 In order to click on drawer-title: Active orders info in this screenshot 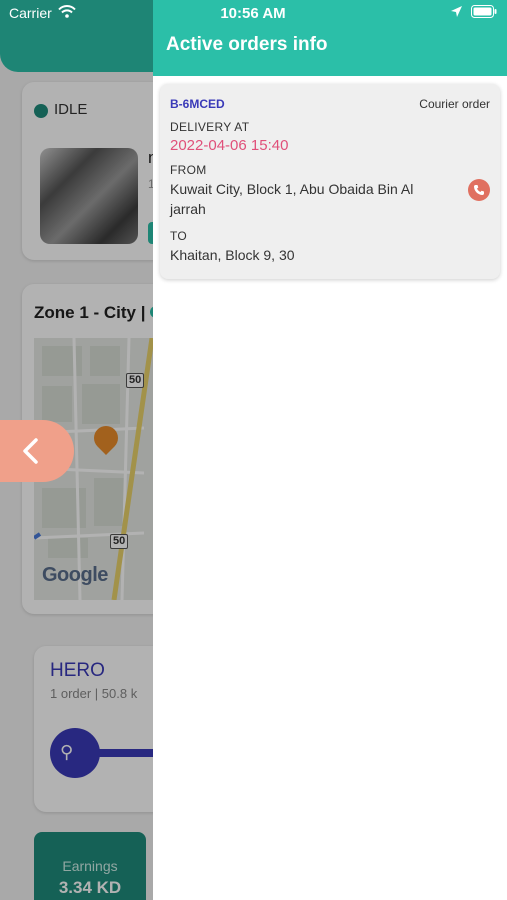, I will do `click(247, 44)`.